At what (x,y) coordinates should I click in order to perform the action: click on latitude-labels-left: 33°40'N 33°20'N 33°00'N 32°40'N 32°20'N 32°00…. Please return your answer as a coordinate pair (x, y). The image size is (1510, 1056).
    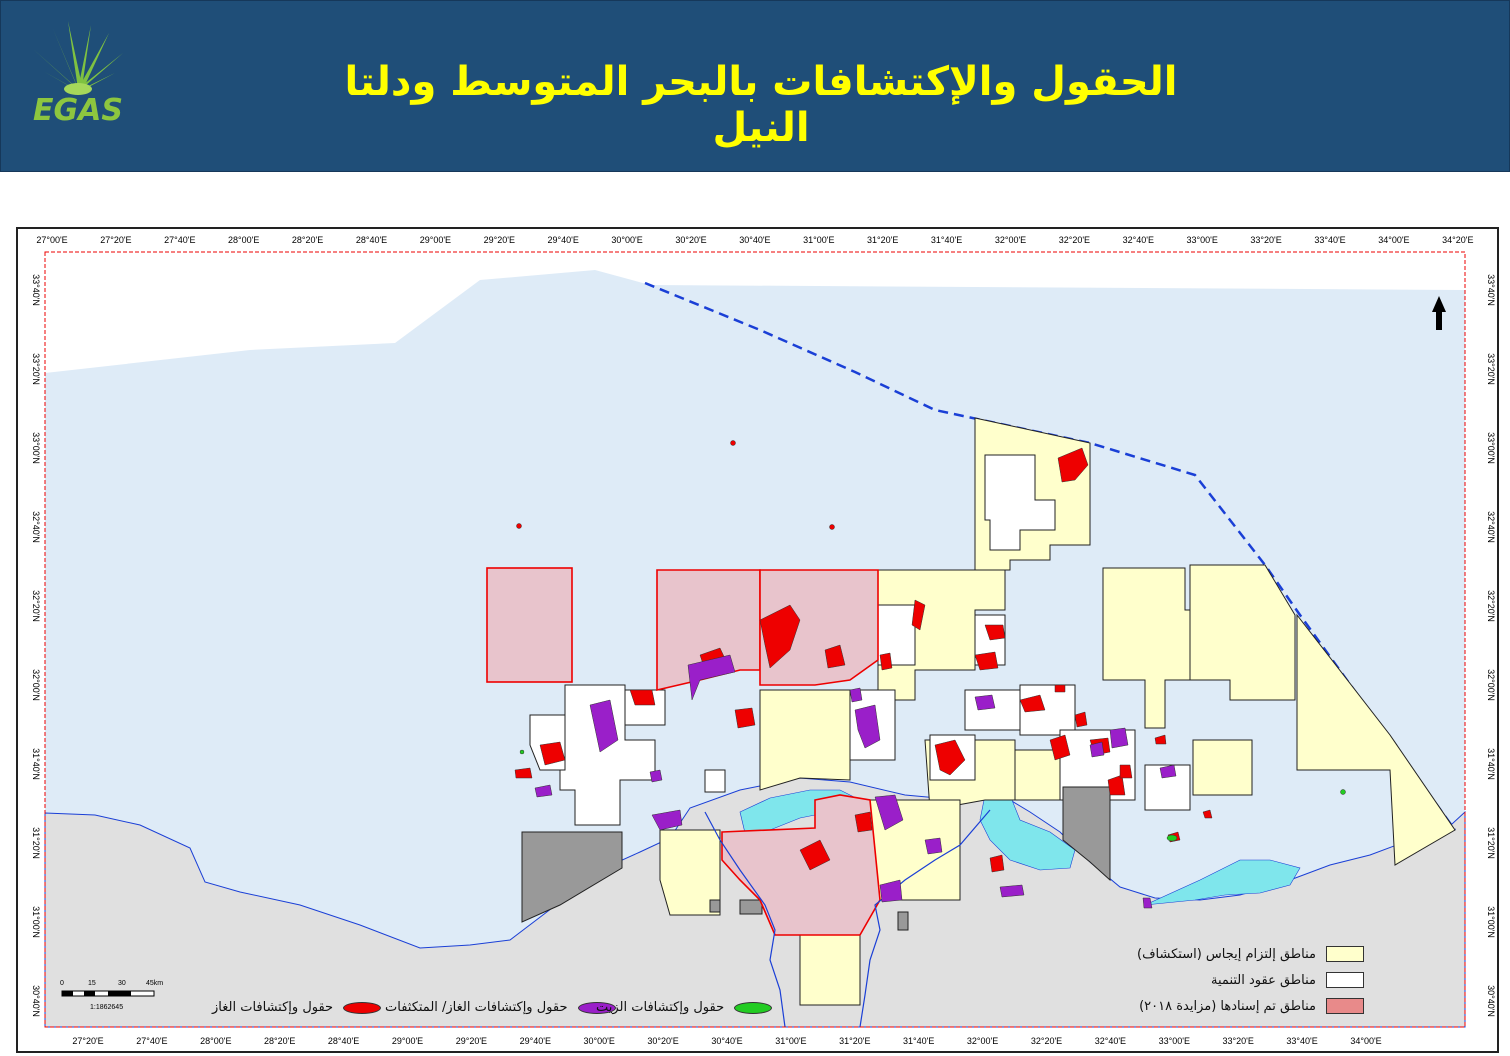
    Looking at the image, I should click on (36, 645).